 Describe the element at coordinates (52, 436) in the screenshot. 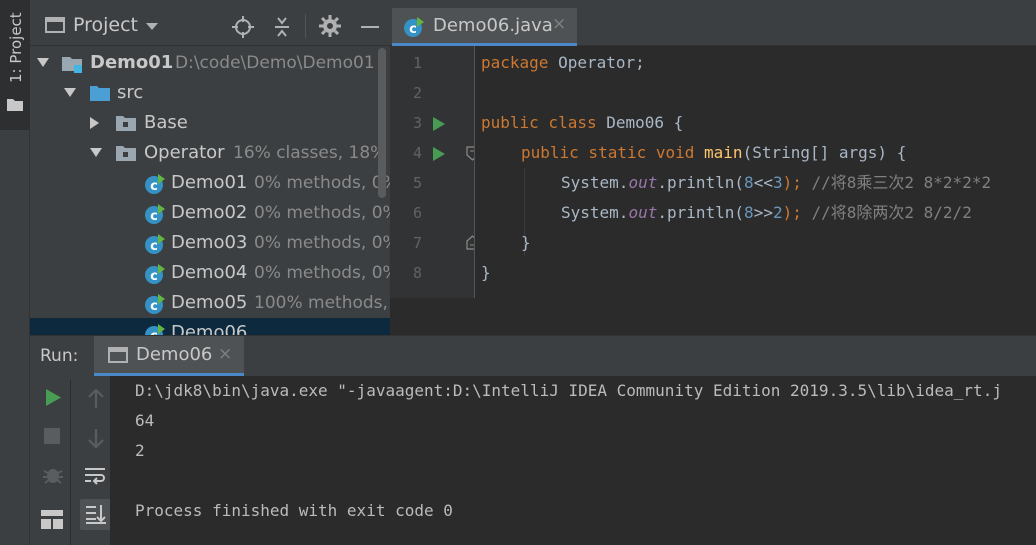

I see `stop-icon` at that location.